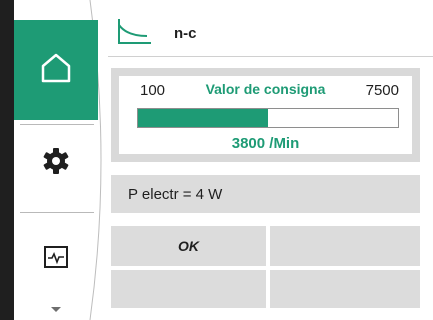 This screenshot has width=433, height=320. I want to click on setpoint-bar, so click(268, 118).